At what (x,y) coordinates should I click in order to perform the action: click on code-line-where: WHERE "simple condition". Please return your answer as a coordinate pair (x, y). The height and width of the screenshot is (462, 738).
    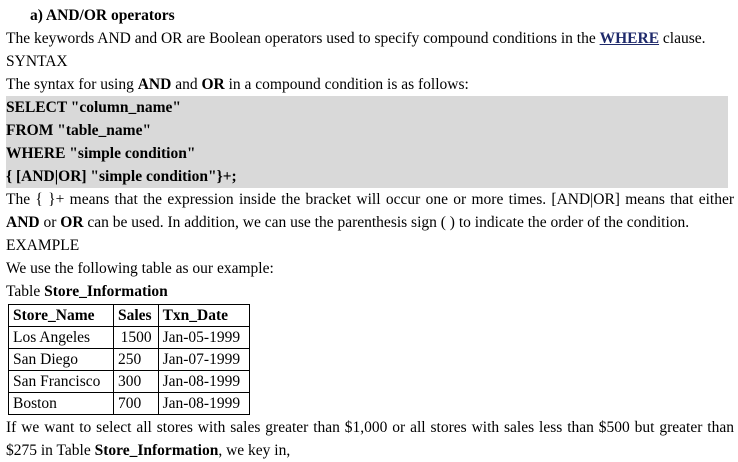
    Looking at the image, I should click on (367, 153).